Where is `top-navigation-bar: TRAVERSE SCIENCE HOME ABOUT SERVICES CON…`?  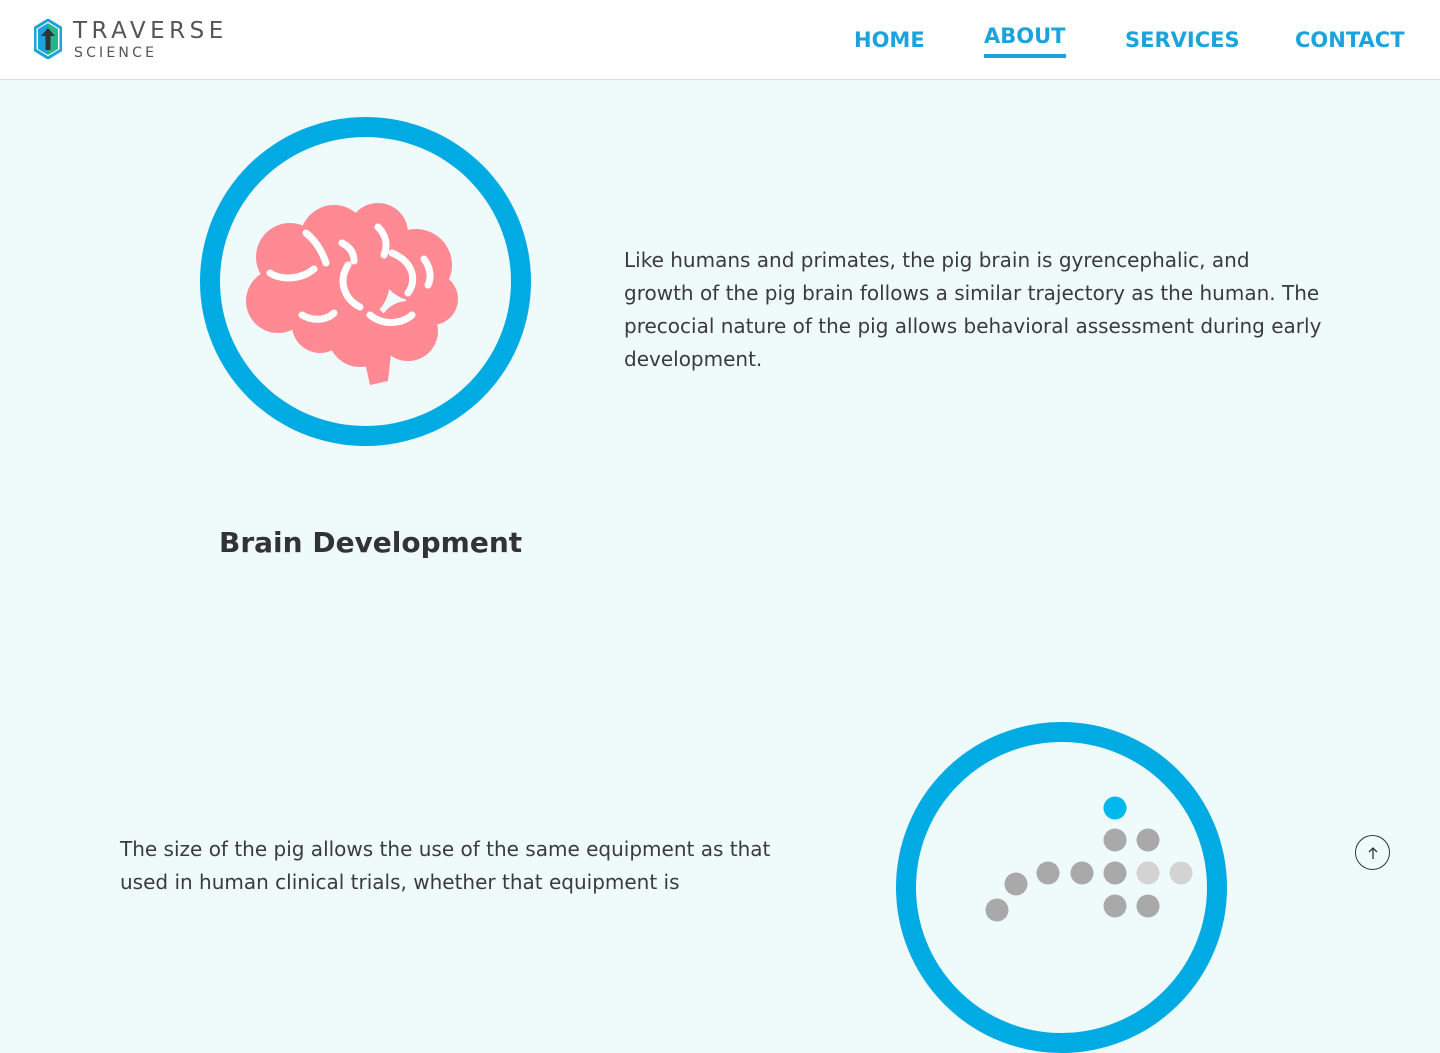
top-navigation-bar: TRAVERSE SCIENCE HOME ABOUT SERVICES CON… is located at coordinates (720, 40).